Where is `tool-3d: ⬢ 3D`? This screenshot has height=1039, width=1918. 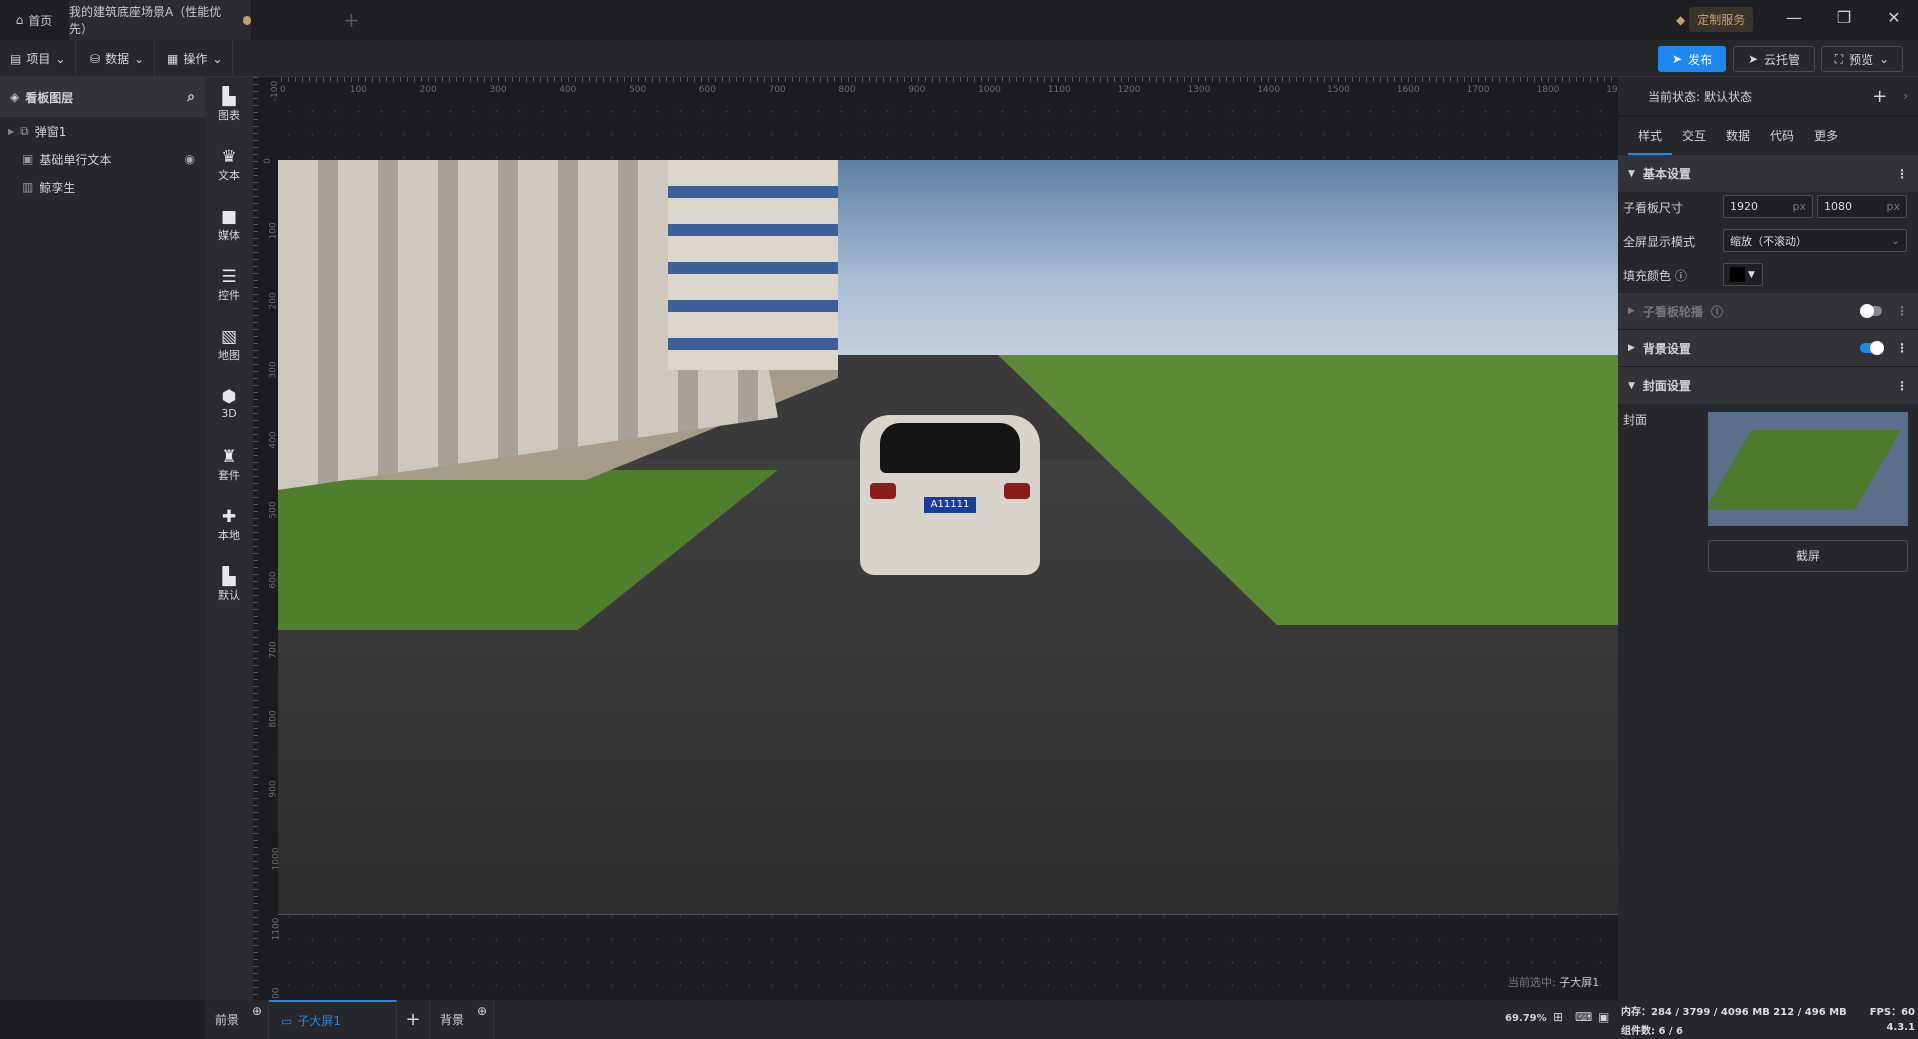
tool-3d: ⬢ 3D is located at coordinates (229, 403).